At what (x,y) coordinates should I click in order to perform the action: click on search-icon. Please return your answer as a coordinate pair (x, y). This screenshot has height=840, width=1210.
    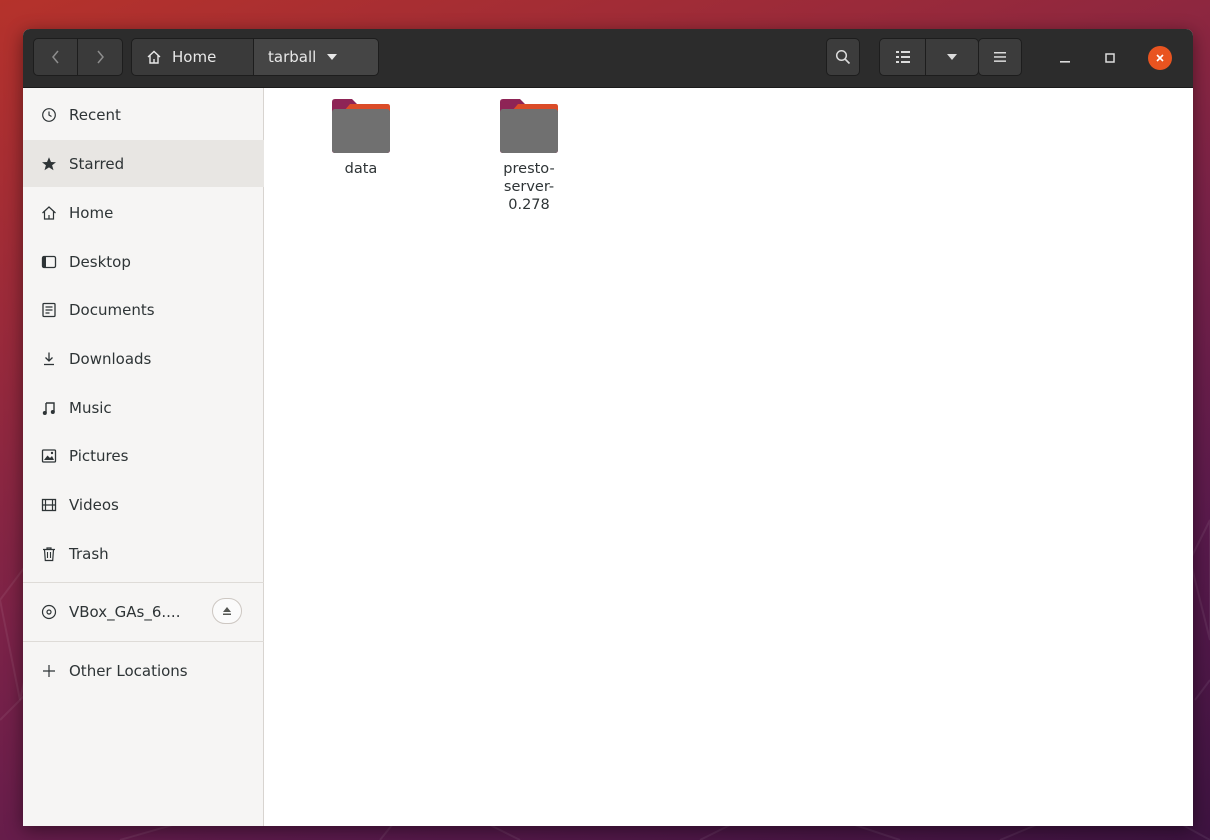
    Looking at the image, I should click on (843, 57).